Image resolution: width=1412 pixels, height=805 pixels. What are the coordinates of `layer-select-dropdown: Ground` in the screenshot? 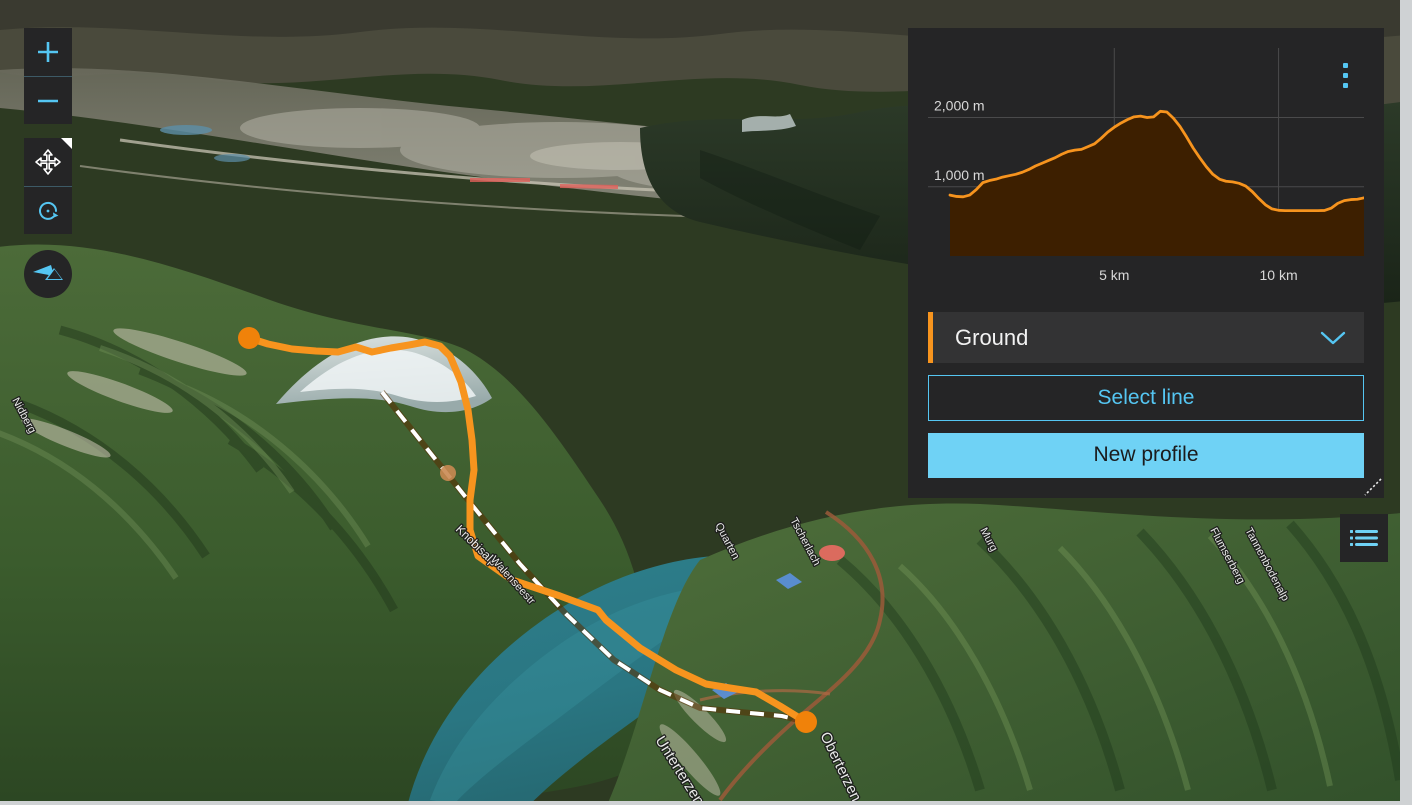 It's located at (1146, 338).